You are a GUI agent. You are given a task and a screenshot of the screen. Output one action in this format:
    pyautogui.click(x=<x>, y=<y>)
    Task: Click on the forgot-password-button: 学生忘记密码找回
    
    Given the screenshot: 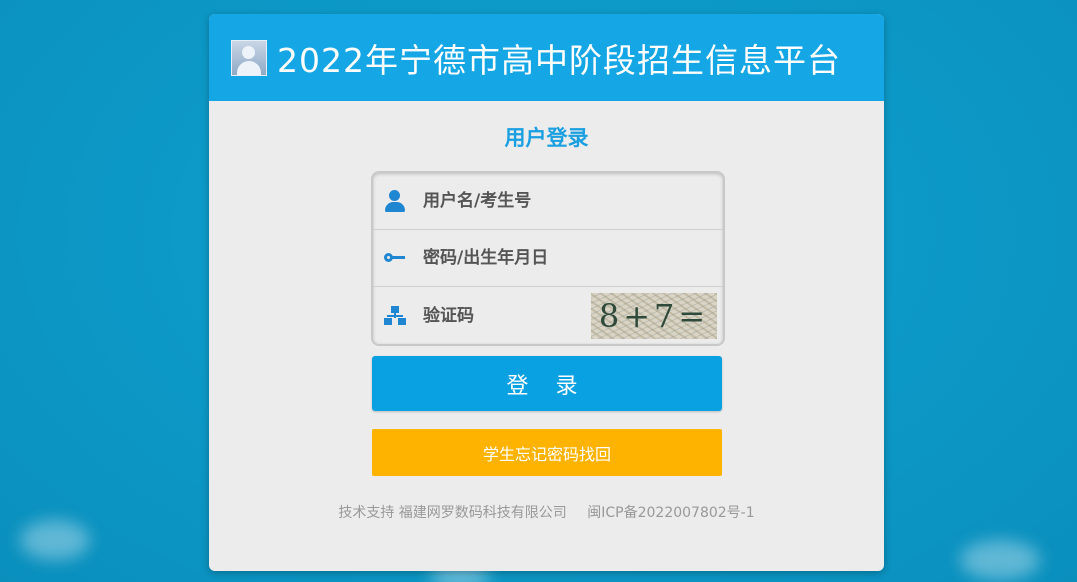 What is the action you would take?
    pyautogui.click(x=547, y=452)
    